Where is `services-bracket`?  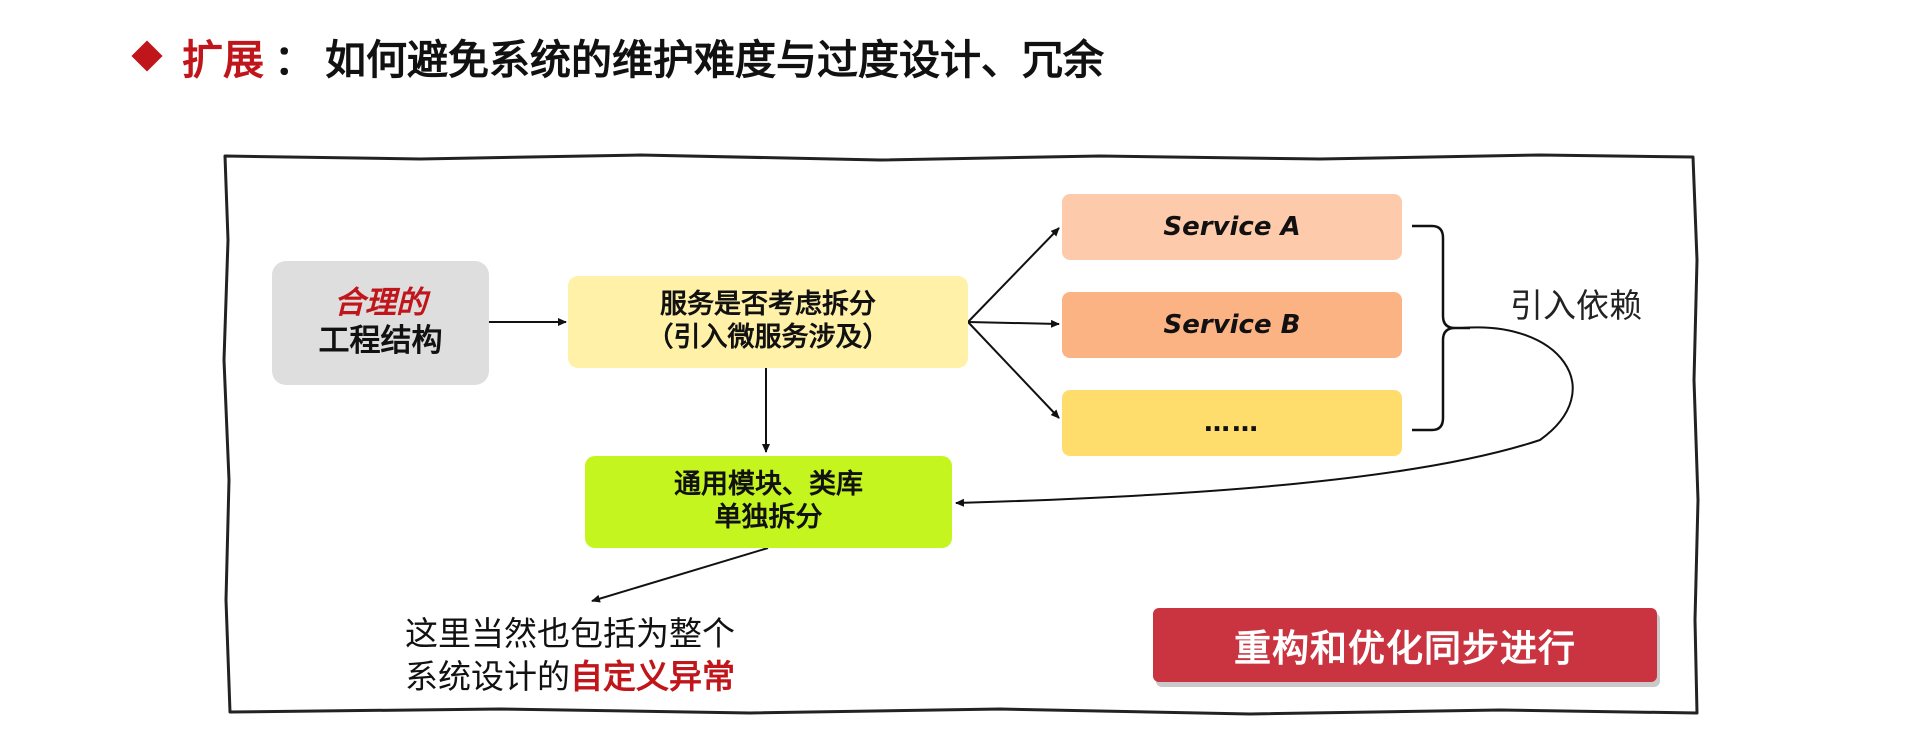 services-bracket is located at coordinates (1441, 328).